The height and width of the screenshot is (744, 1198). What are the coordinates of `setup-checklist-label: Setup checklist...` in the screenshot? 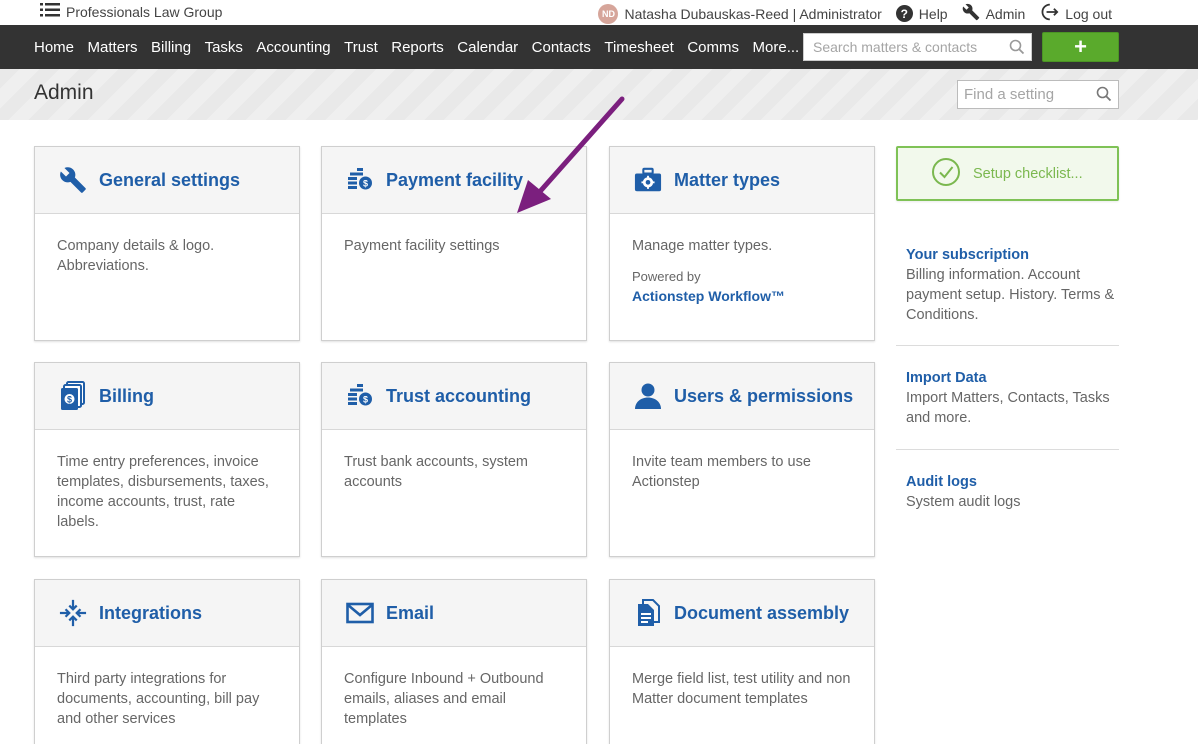 It's located at (1028, 173).